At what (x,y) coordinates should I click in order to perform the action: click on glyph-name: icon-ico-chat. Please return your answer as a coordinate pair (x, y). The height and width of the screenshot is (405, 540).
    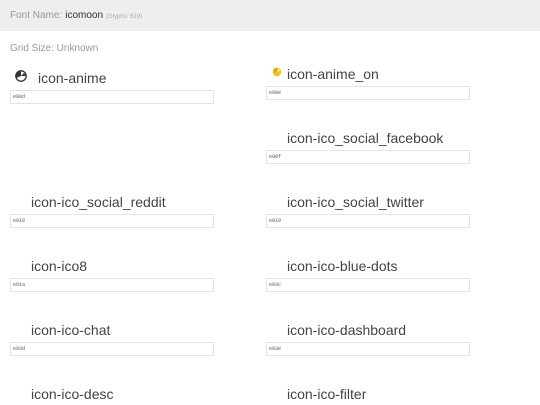
    Looking at the image, I should click on (71, 330).